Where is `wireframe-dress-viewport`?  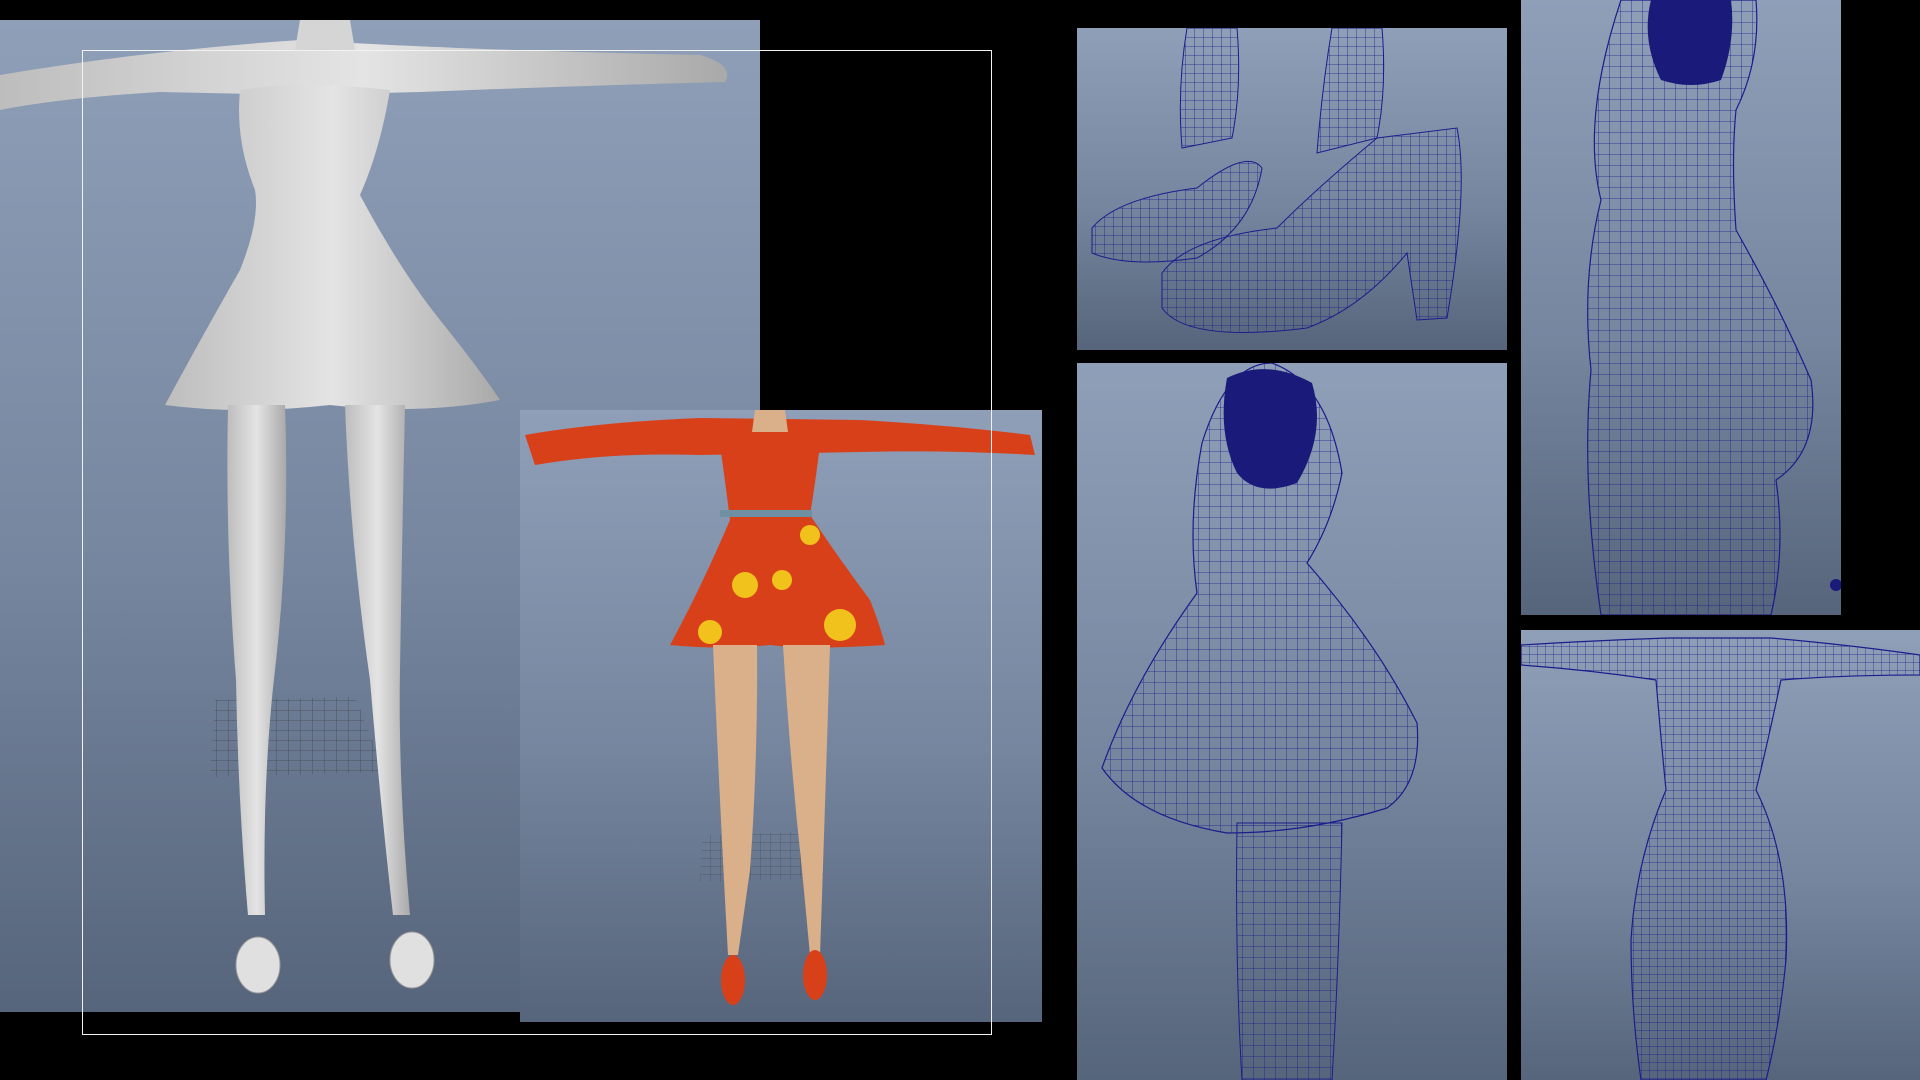
wireframe-dress-viewport is located at coordinates (1292, 721).